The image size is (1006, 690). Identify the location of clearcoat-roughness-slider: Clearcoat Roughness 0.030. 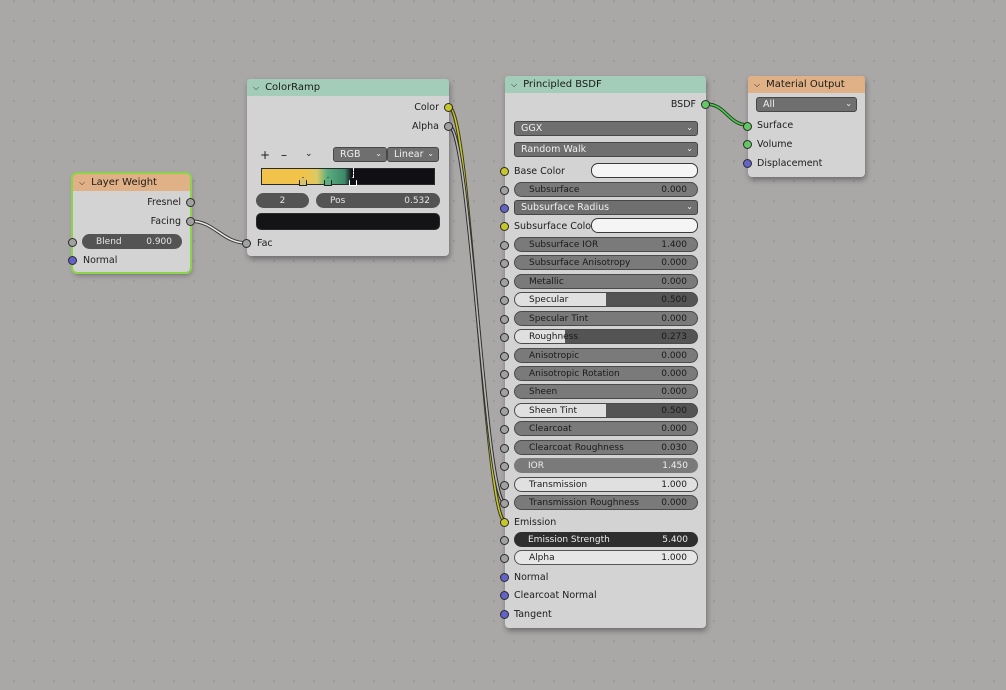
(606, 447).